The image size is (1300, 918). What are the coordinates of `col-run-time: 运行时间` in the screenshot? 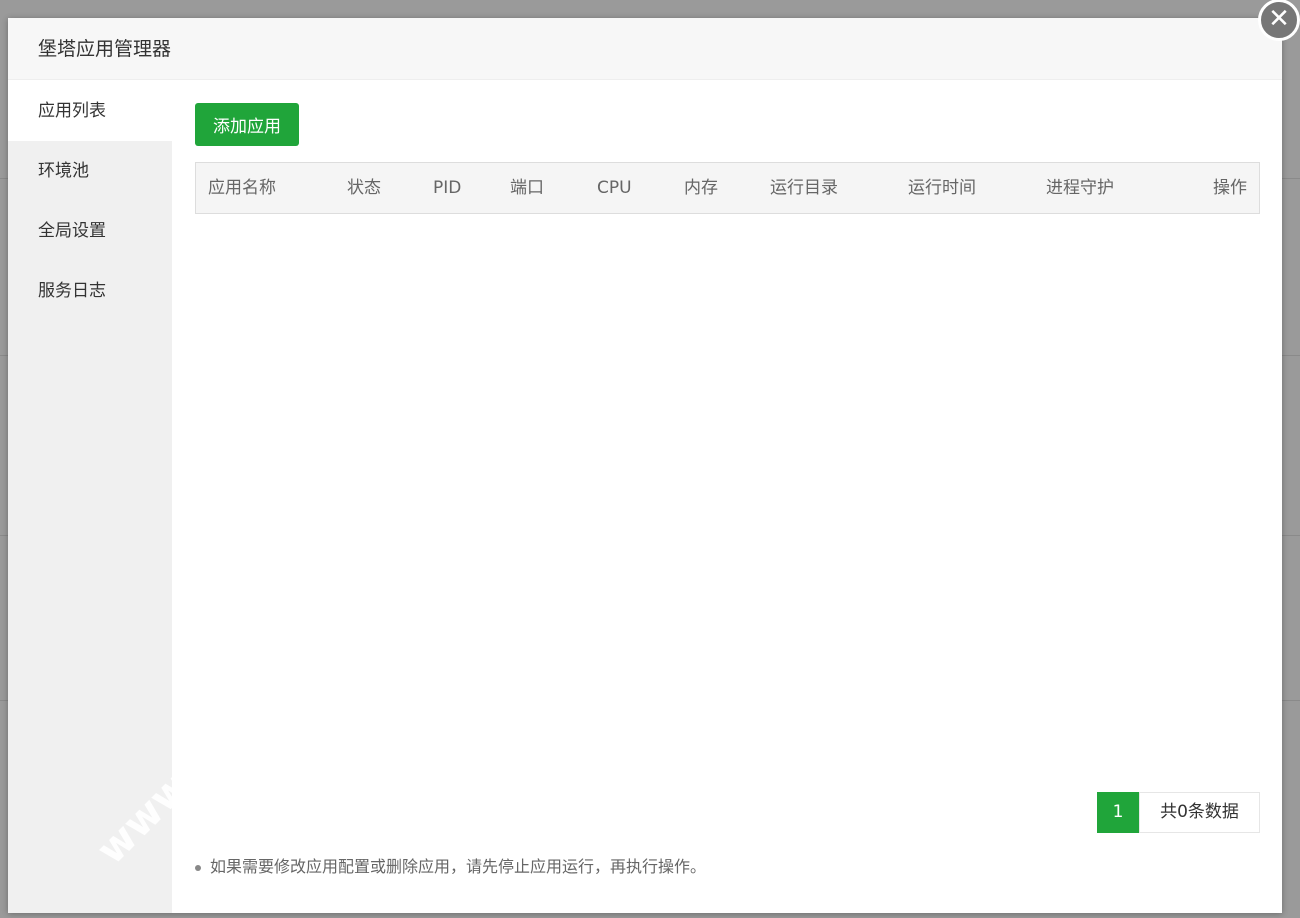 It's located at (942, 188).